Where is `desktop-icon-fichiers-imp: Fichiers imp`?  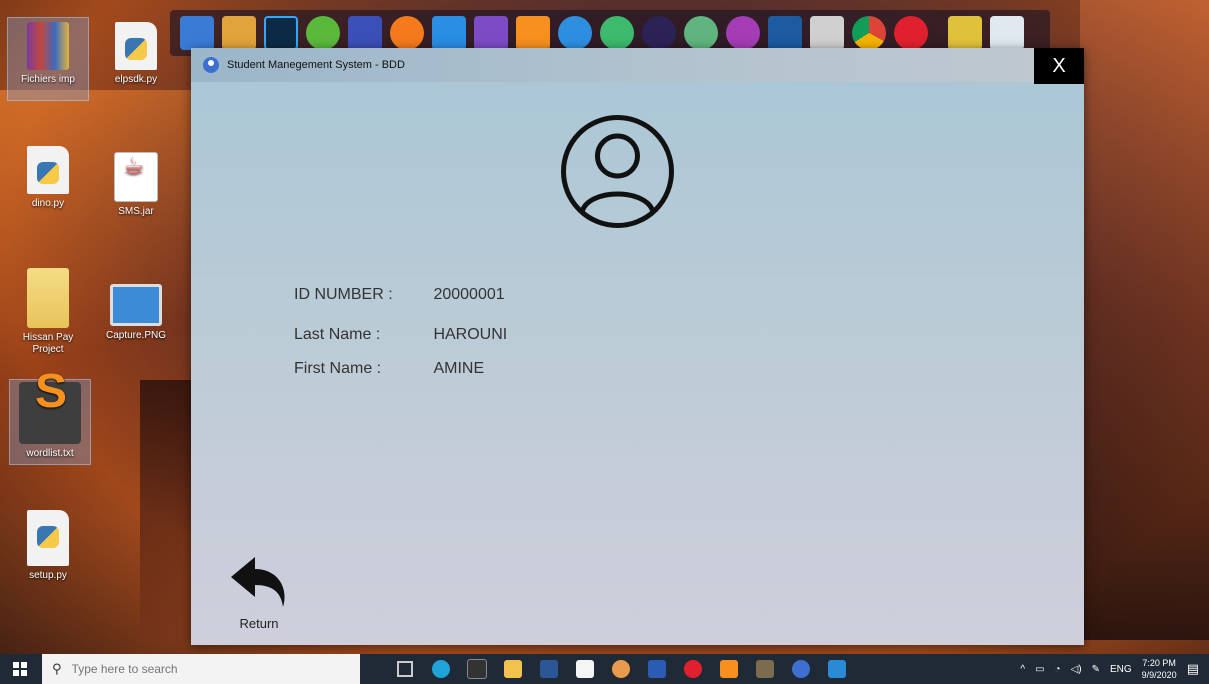
desktop-icon-fichiers-imp: Fichiers imp is located at coordinates (48, 59).